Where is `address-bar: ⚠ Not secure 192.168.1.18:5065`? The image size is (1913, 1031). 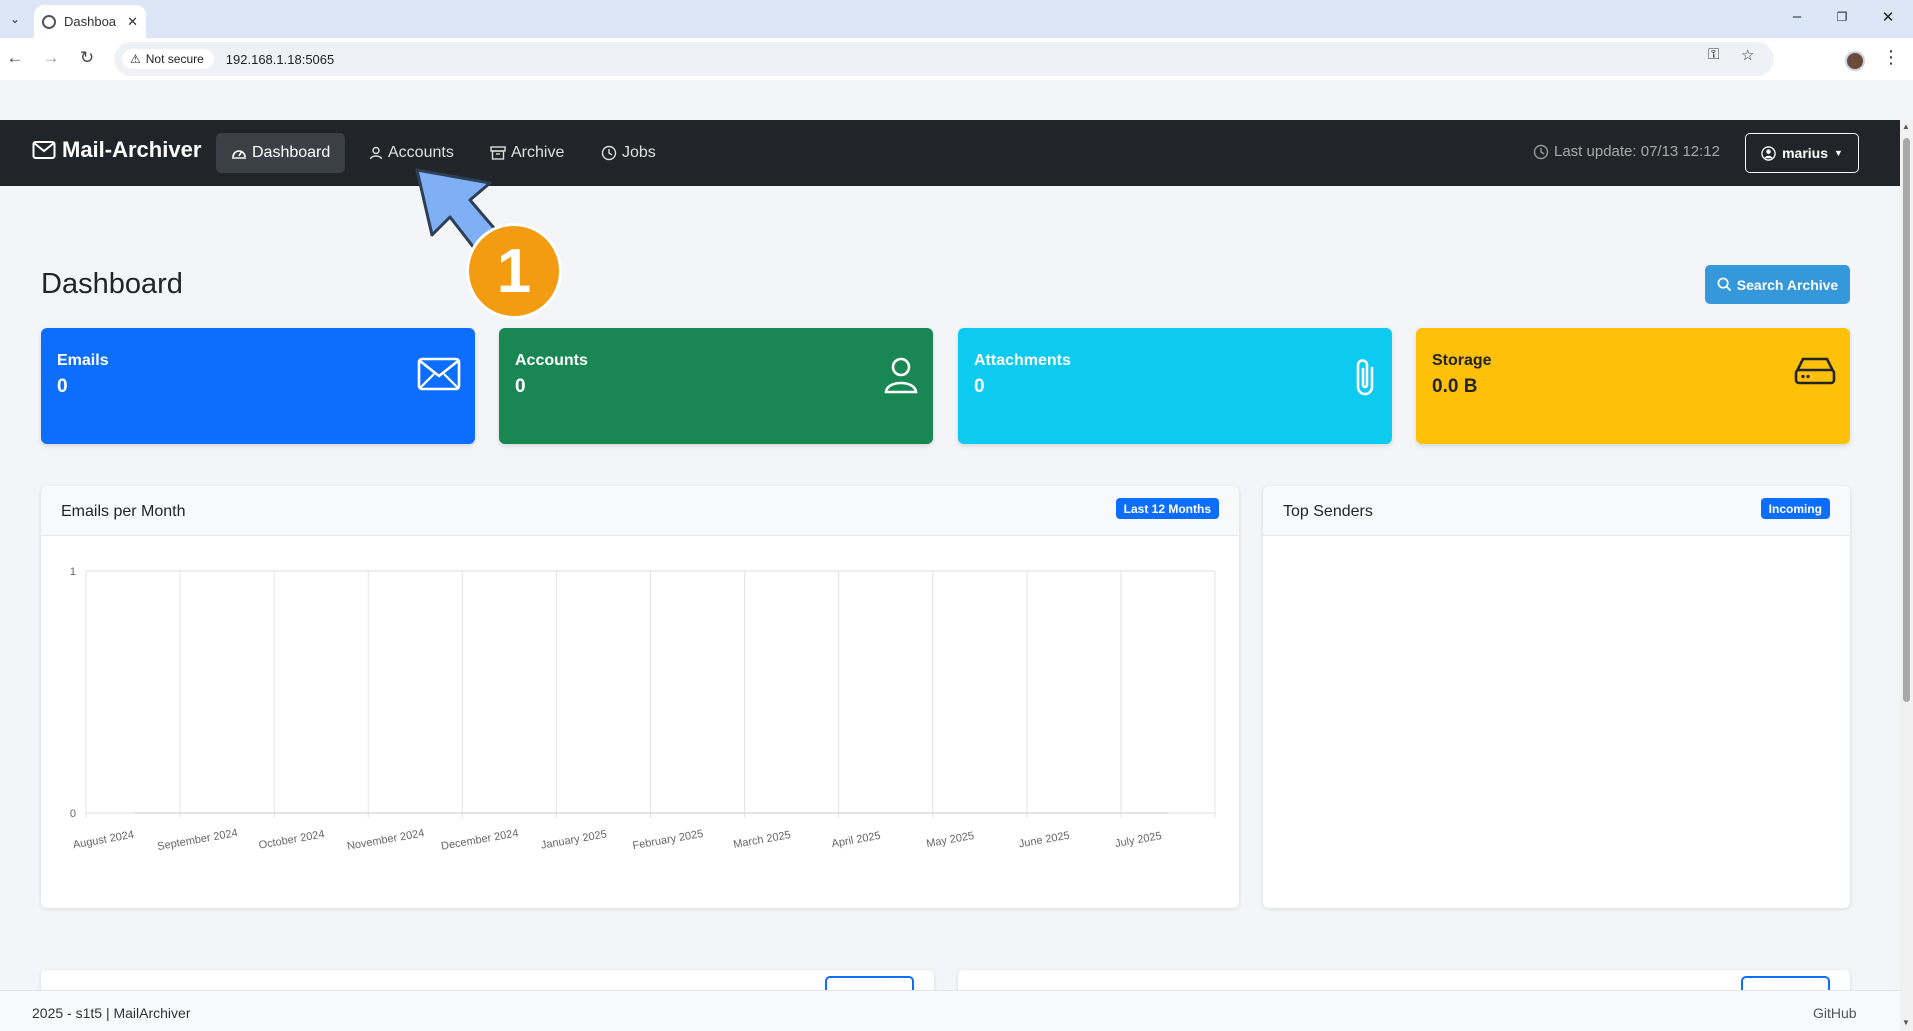
address-bar: ⚠ Not secure 192.168.1.18:5065 is located at coordinates (944, 59).